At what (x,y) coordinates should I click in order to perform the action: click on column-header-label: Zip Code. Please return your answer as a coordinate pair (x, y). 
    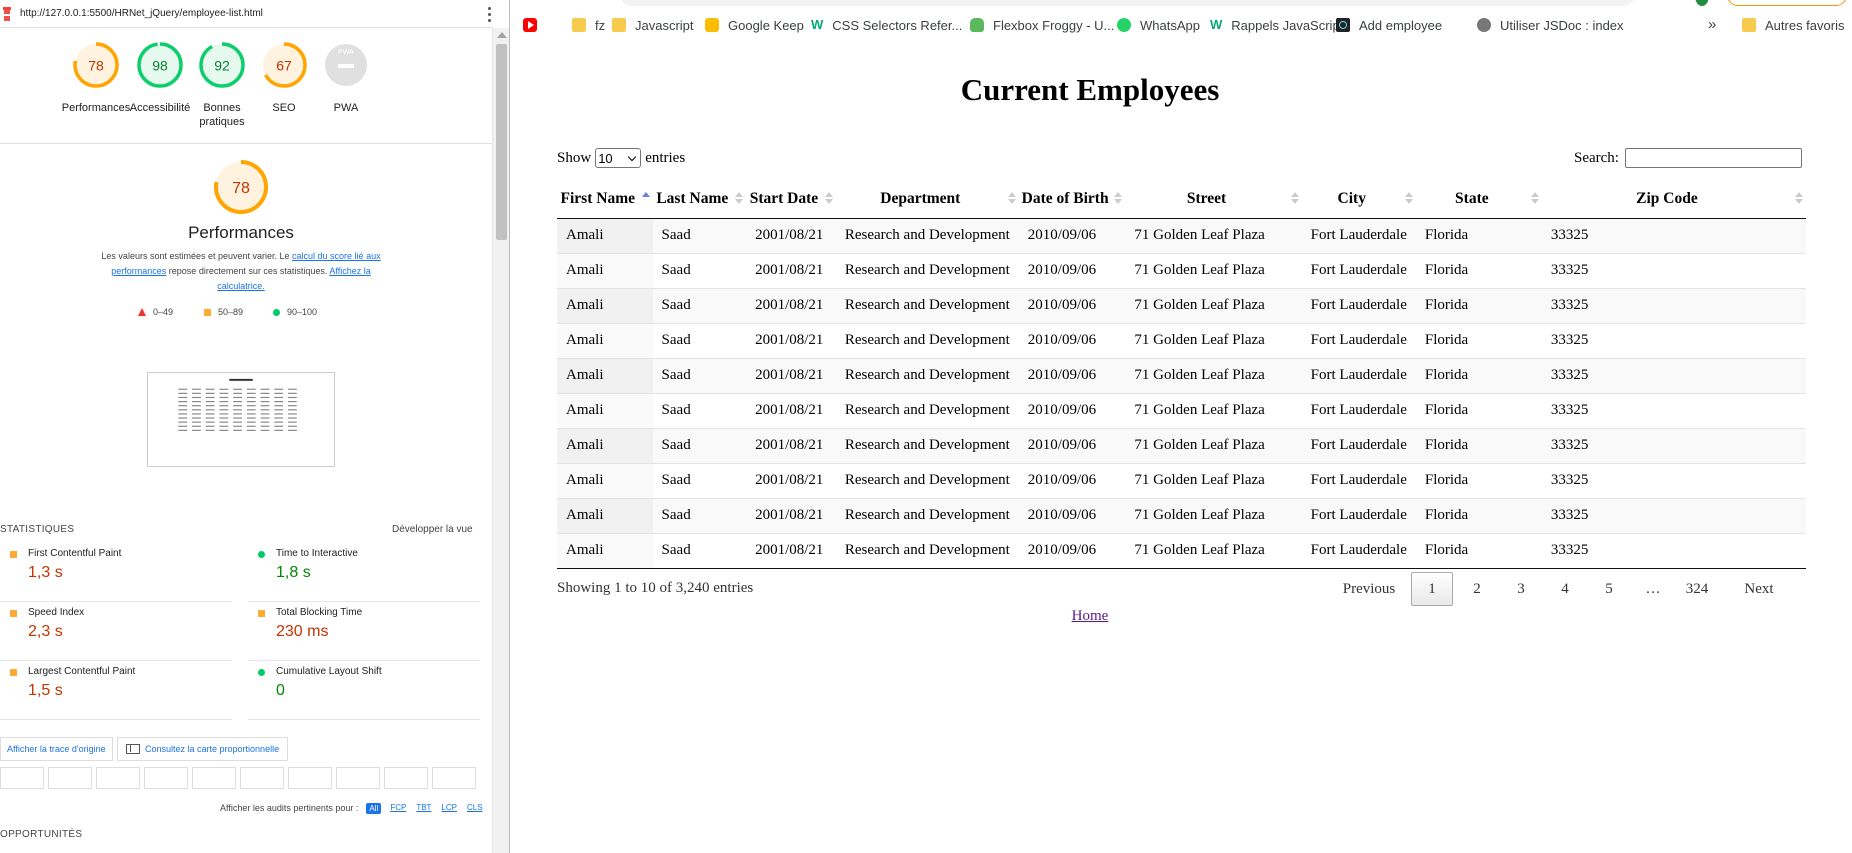
    Looking at the image, I should click on (1667, 198).